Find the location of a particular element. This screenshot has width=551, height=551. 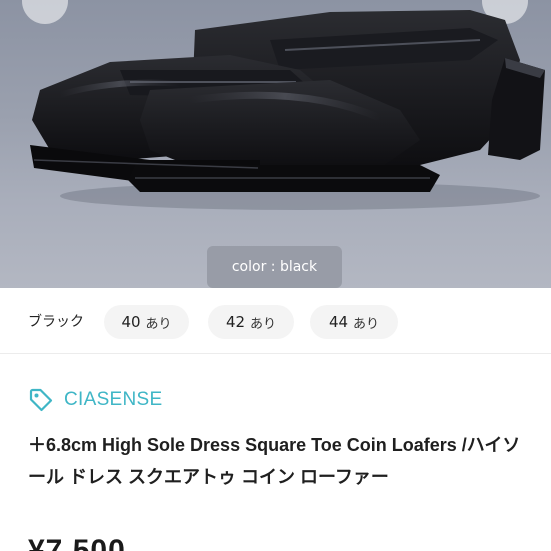

color-label: ブラック is located at coordinates (56, 322).